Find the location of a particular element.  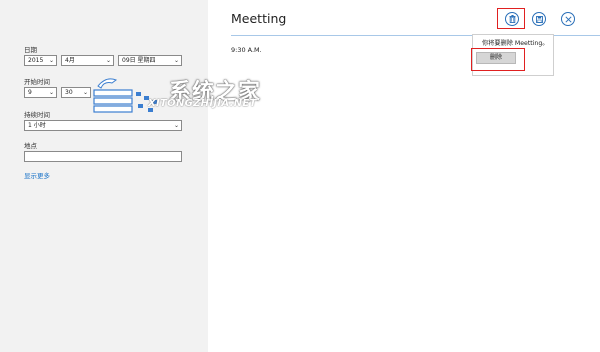

duration-label: 持续时间 is located at coordinates (37, 115).